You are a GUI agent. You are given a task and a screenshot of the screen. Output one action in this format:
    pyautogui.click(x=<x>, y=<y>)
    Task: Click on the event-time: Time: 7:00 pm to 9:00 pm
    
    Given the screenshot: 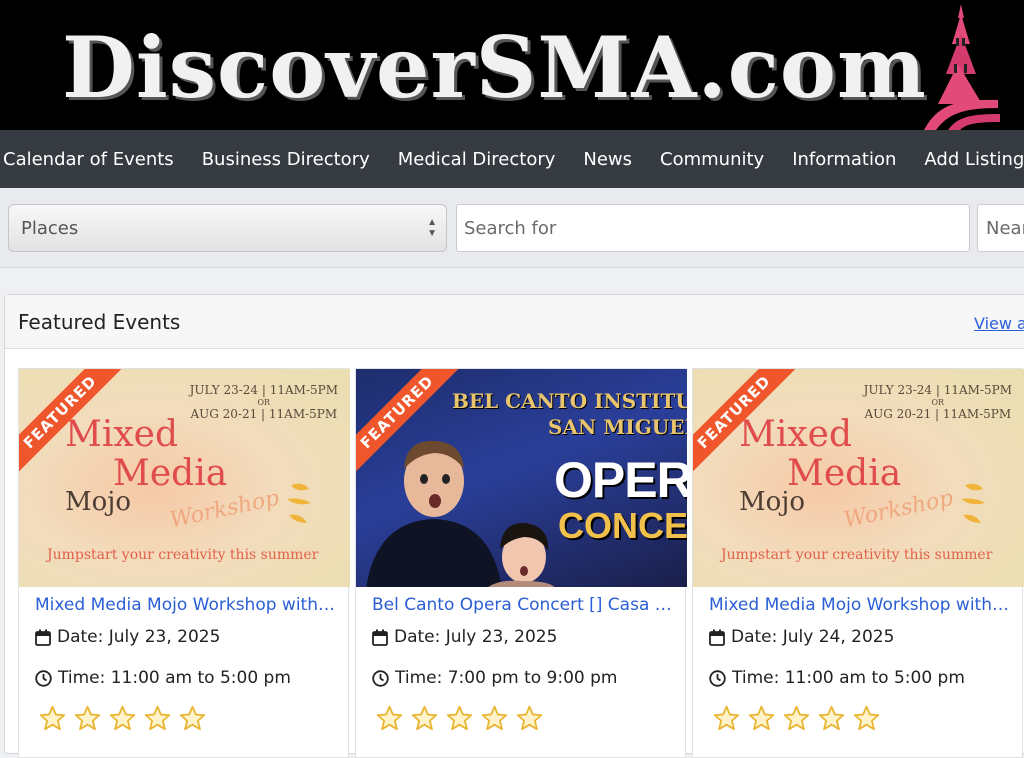 What is the action you would take?
    pyautogui.click(x=494, y=678)
    